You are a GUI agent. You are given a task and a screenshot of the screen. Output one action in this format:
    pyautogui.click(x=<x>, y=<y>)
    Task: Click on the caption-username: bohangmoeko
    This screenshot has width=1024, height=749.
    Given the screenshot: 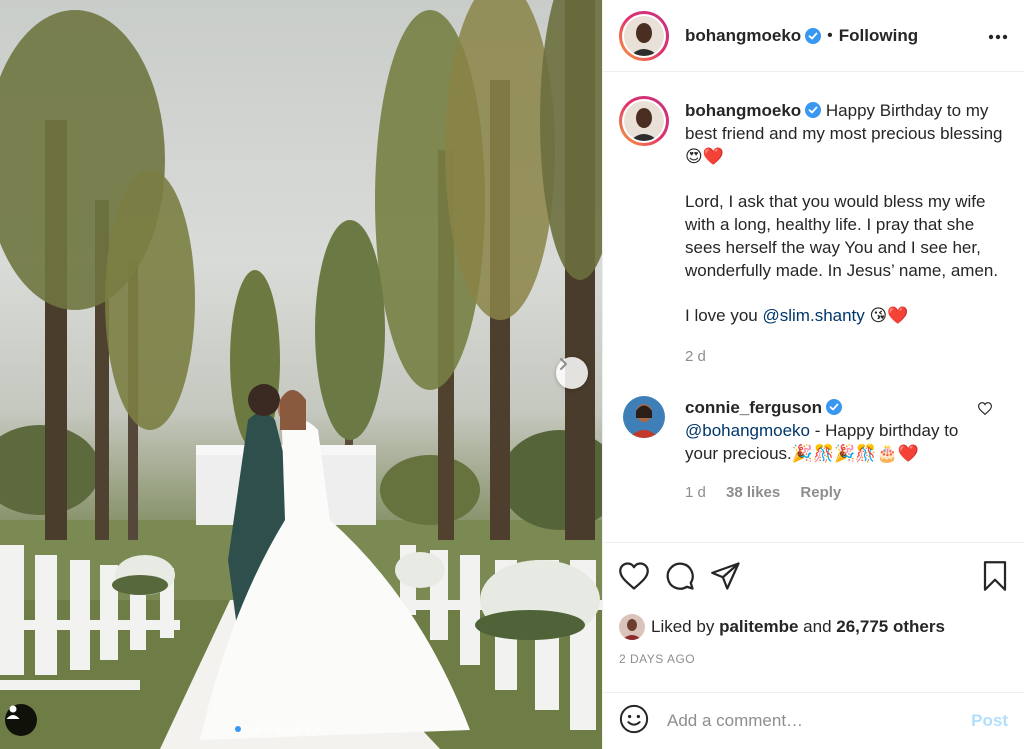 What is the action you would take?
    pyautogui.click(x=743, y=110)
    